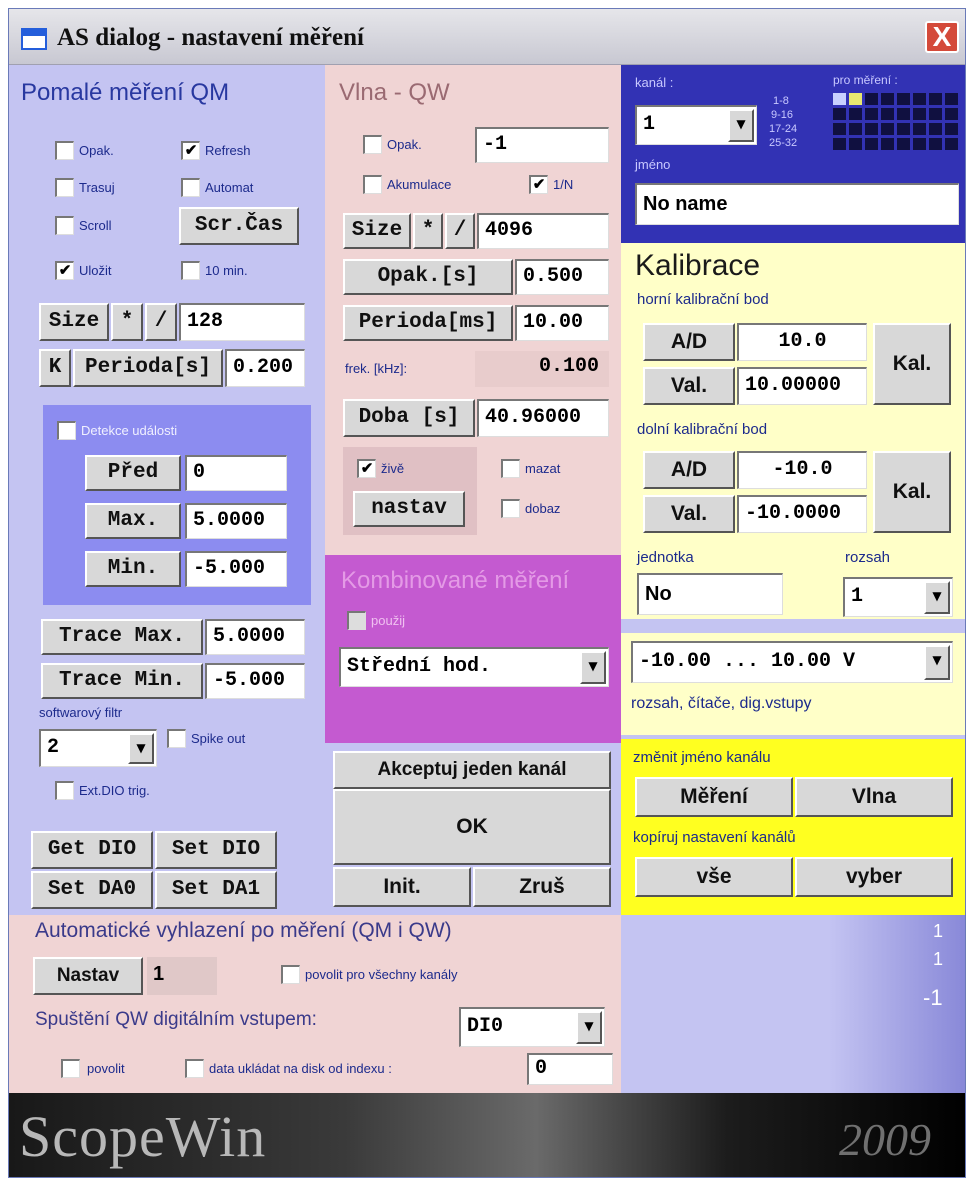  What do you see at coordinates (216, 850) in the screenshot?
I see `set-dio-button: Set DIO` at bounding box center [216, 850].